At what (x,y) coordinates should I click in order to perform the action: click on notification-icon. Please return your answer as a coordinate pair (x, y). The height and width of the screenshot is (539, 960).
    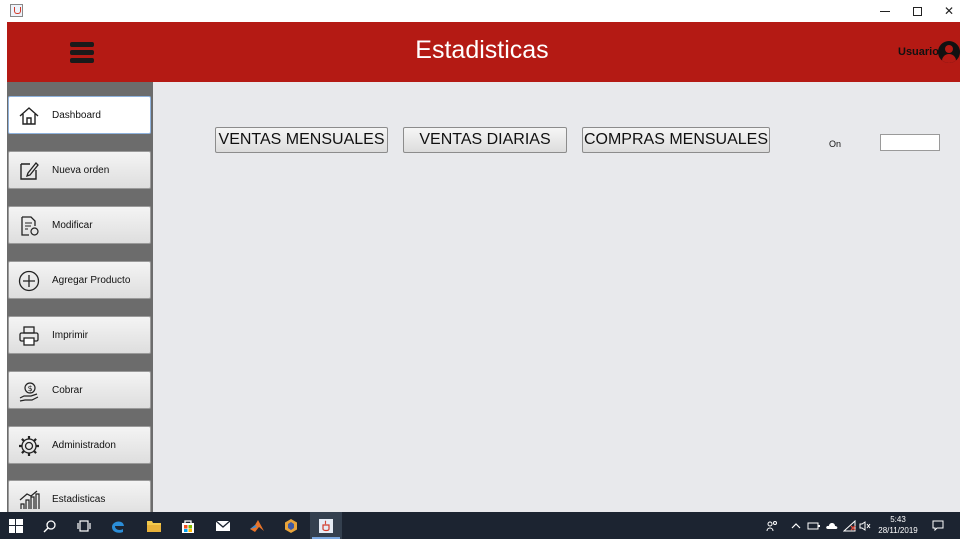
    Looking at the image, I should click on (938, 525).